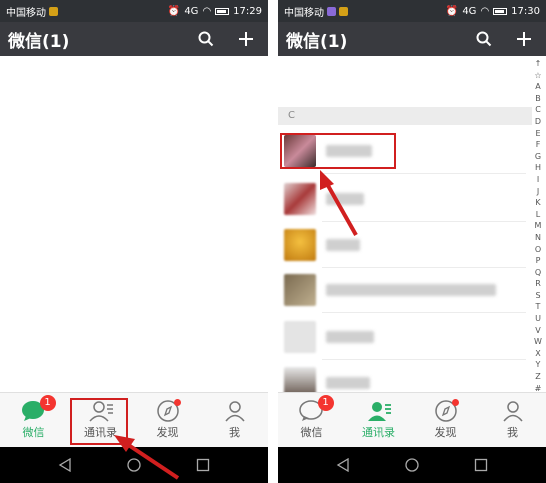 This screenshot has width=546, height=483. Describe the element at coordinates (538, 365) in the screenshot. I see `index-letter: Y` at that location.